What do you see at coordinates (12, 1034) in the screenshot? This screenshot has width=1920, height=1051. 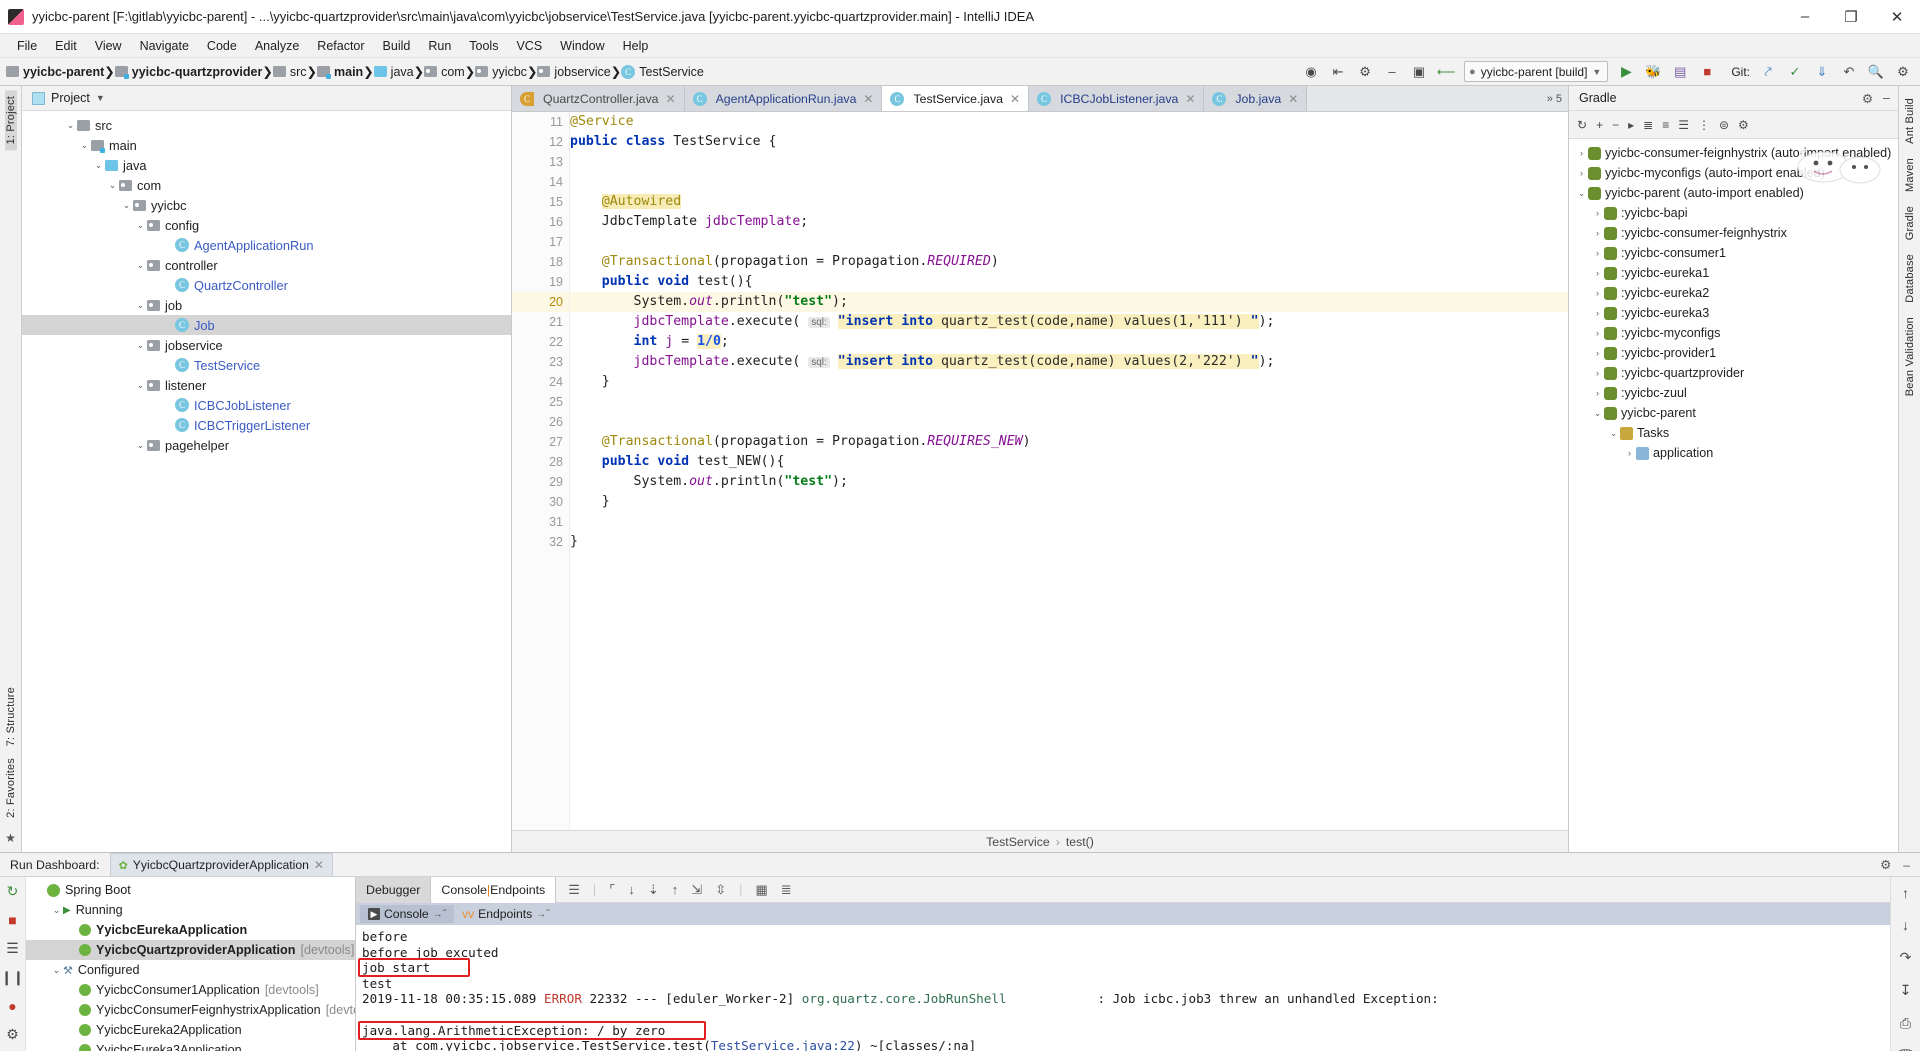 I see `settings-icon: ⚙` at bounding box center [12, 1034].